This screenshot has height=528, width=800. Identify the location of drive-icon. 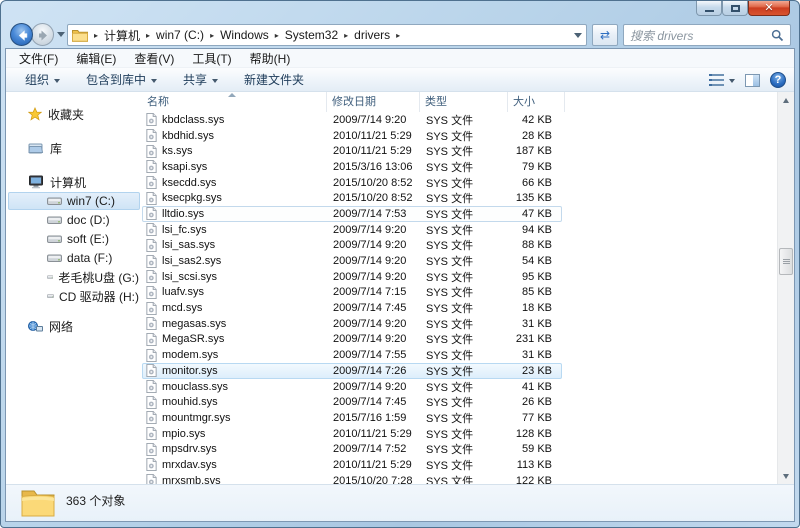
(50, 277).